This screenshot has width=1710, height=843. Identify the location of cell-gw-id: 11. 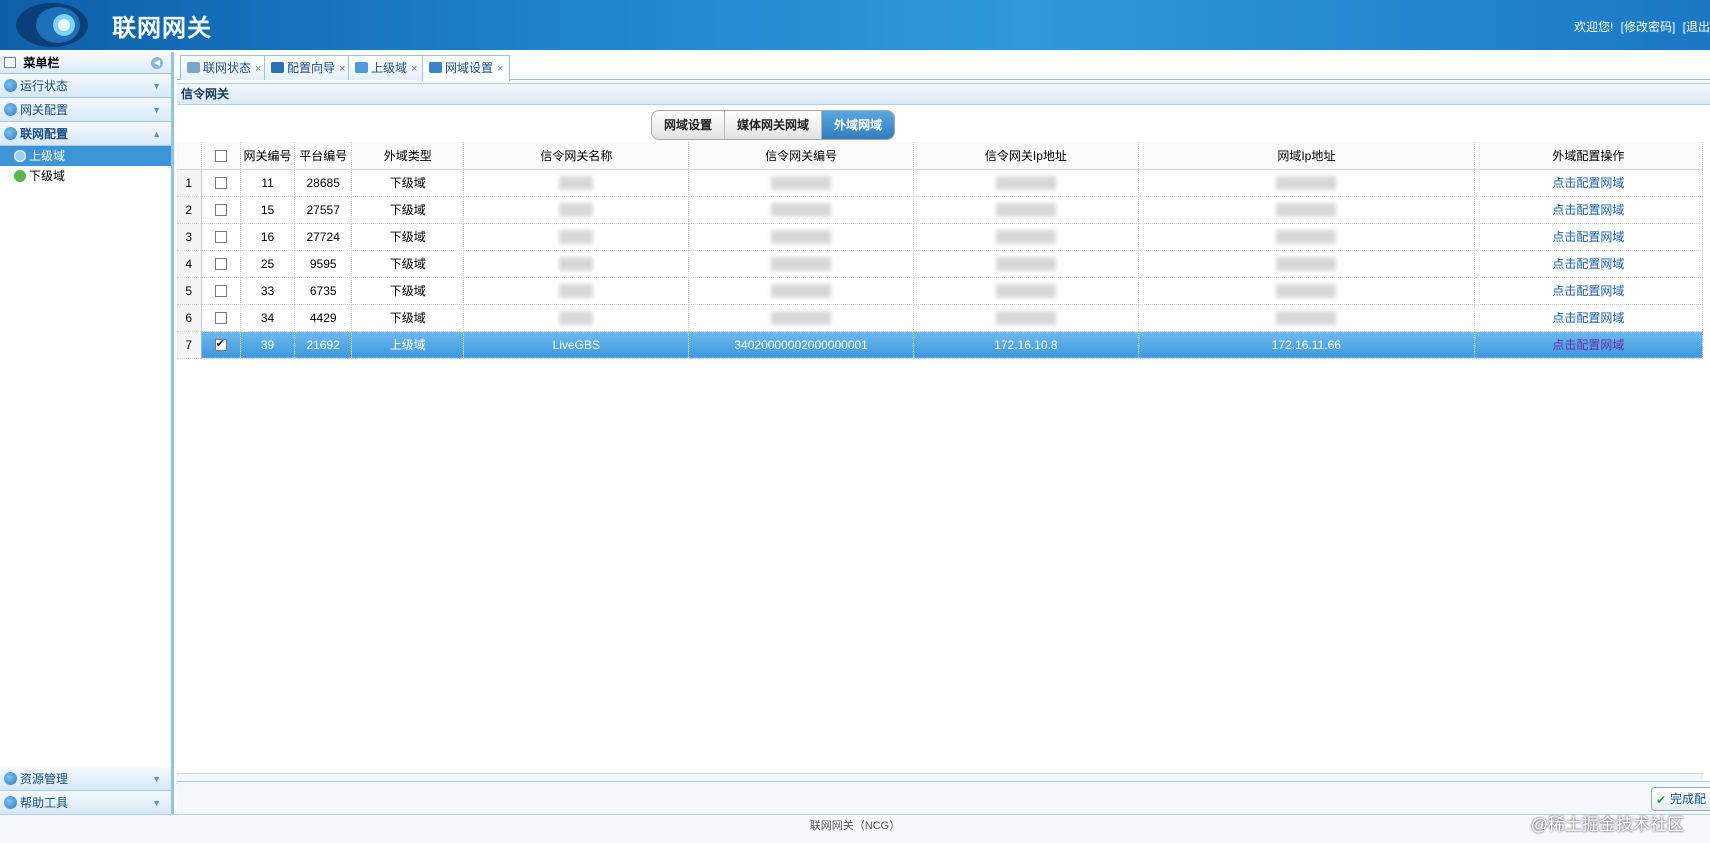
(268, 183).